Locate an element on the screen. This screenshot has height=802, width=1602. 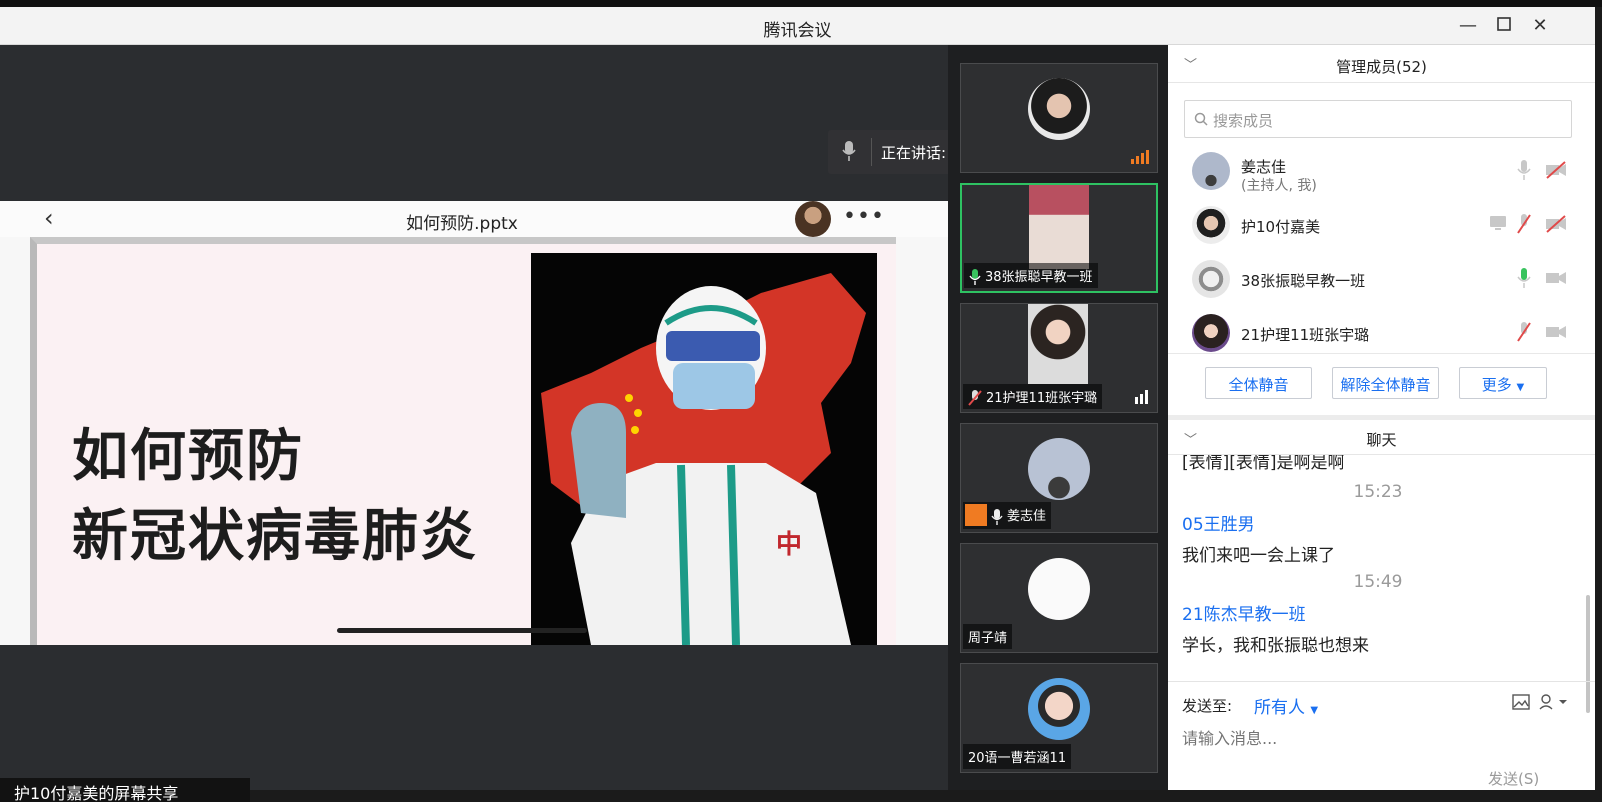
members-header: ﹀ 管理成员(52) is located at coordinates (1381, 64).